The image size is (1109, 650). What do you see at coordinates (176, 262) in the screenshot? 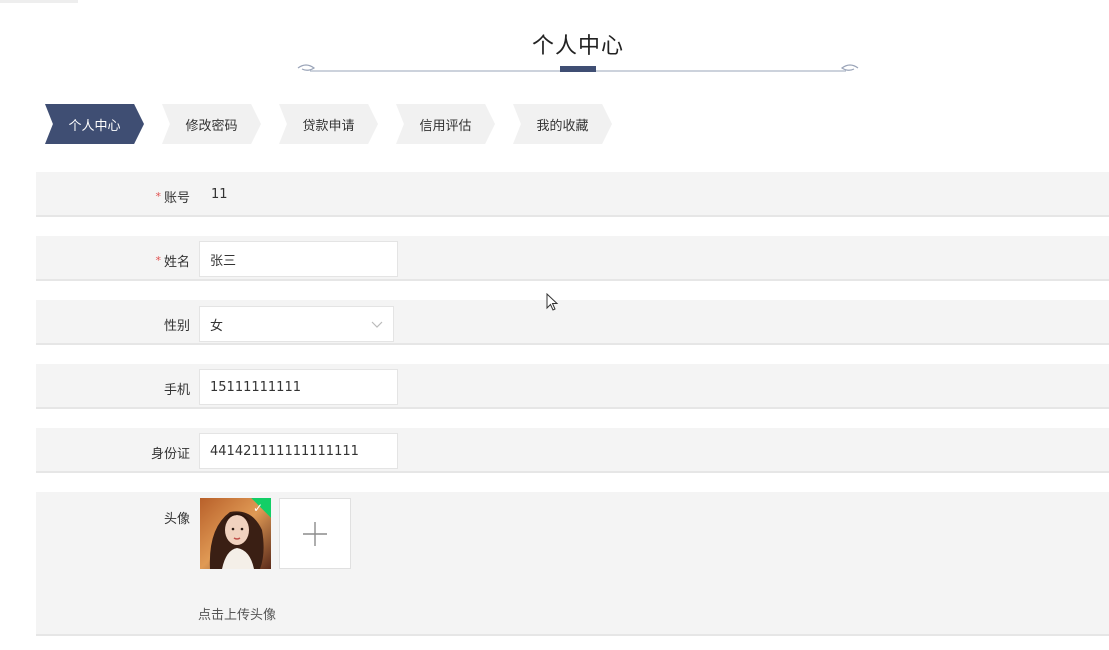
I see `name-label-text: 姓名` at bounding box center [176, 262].